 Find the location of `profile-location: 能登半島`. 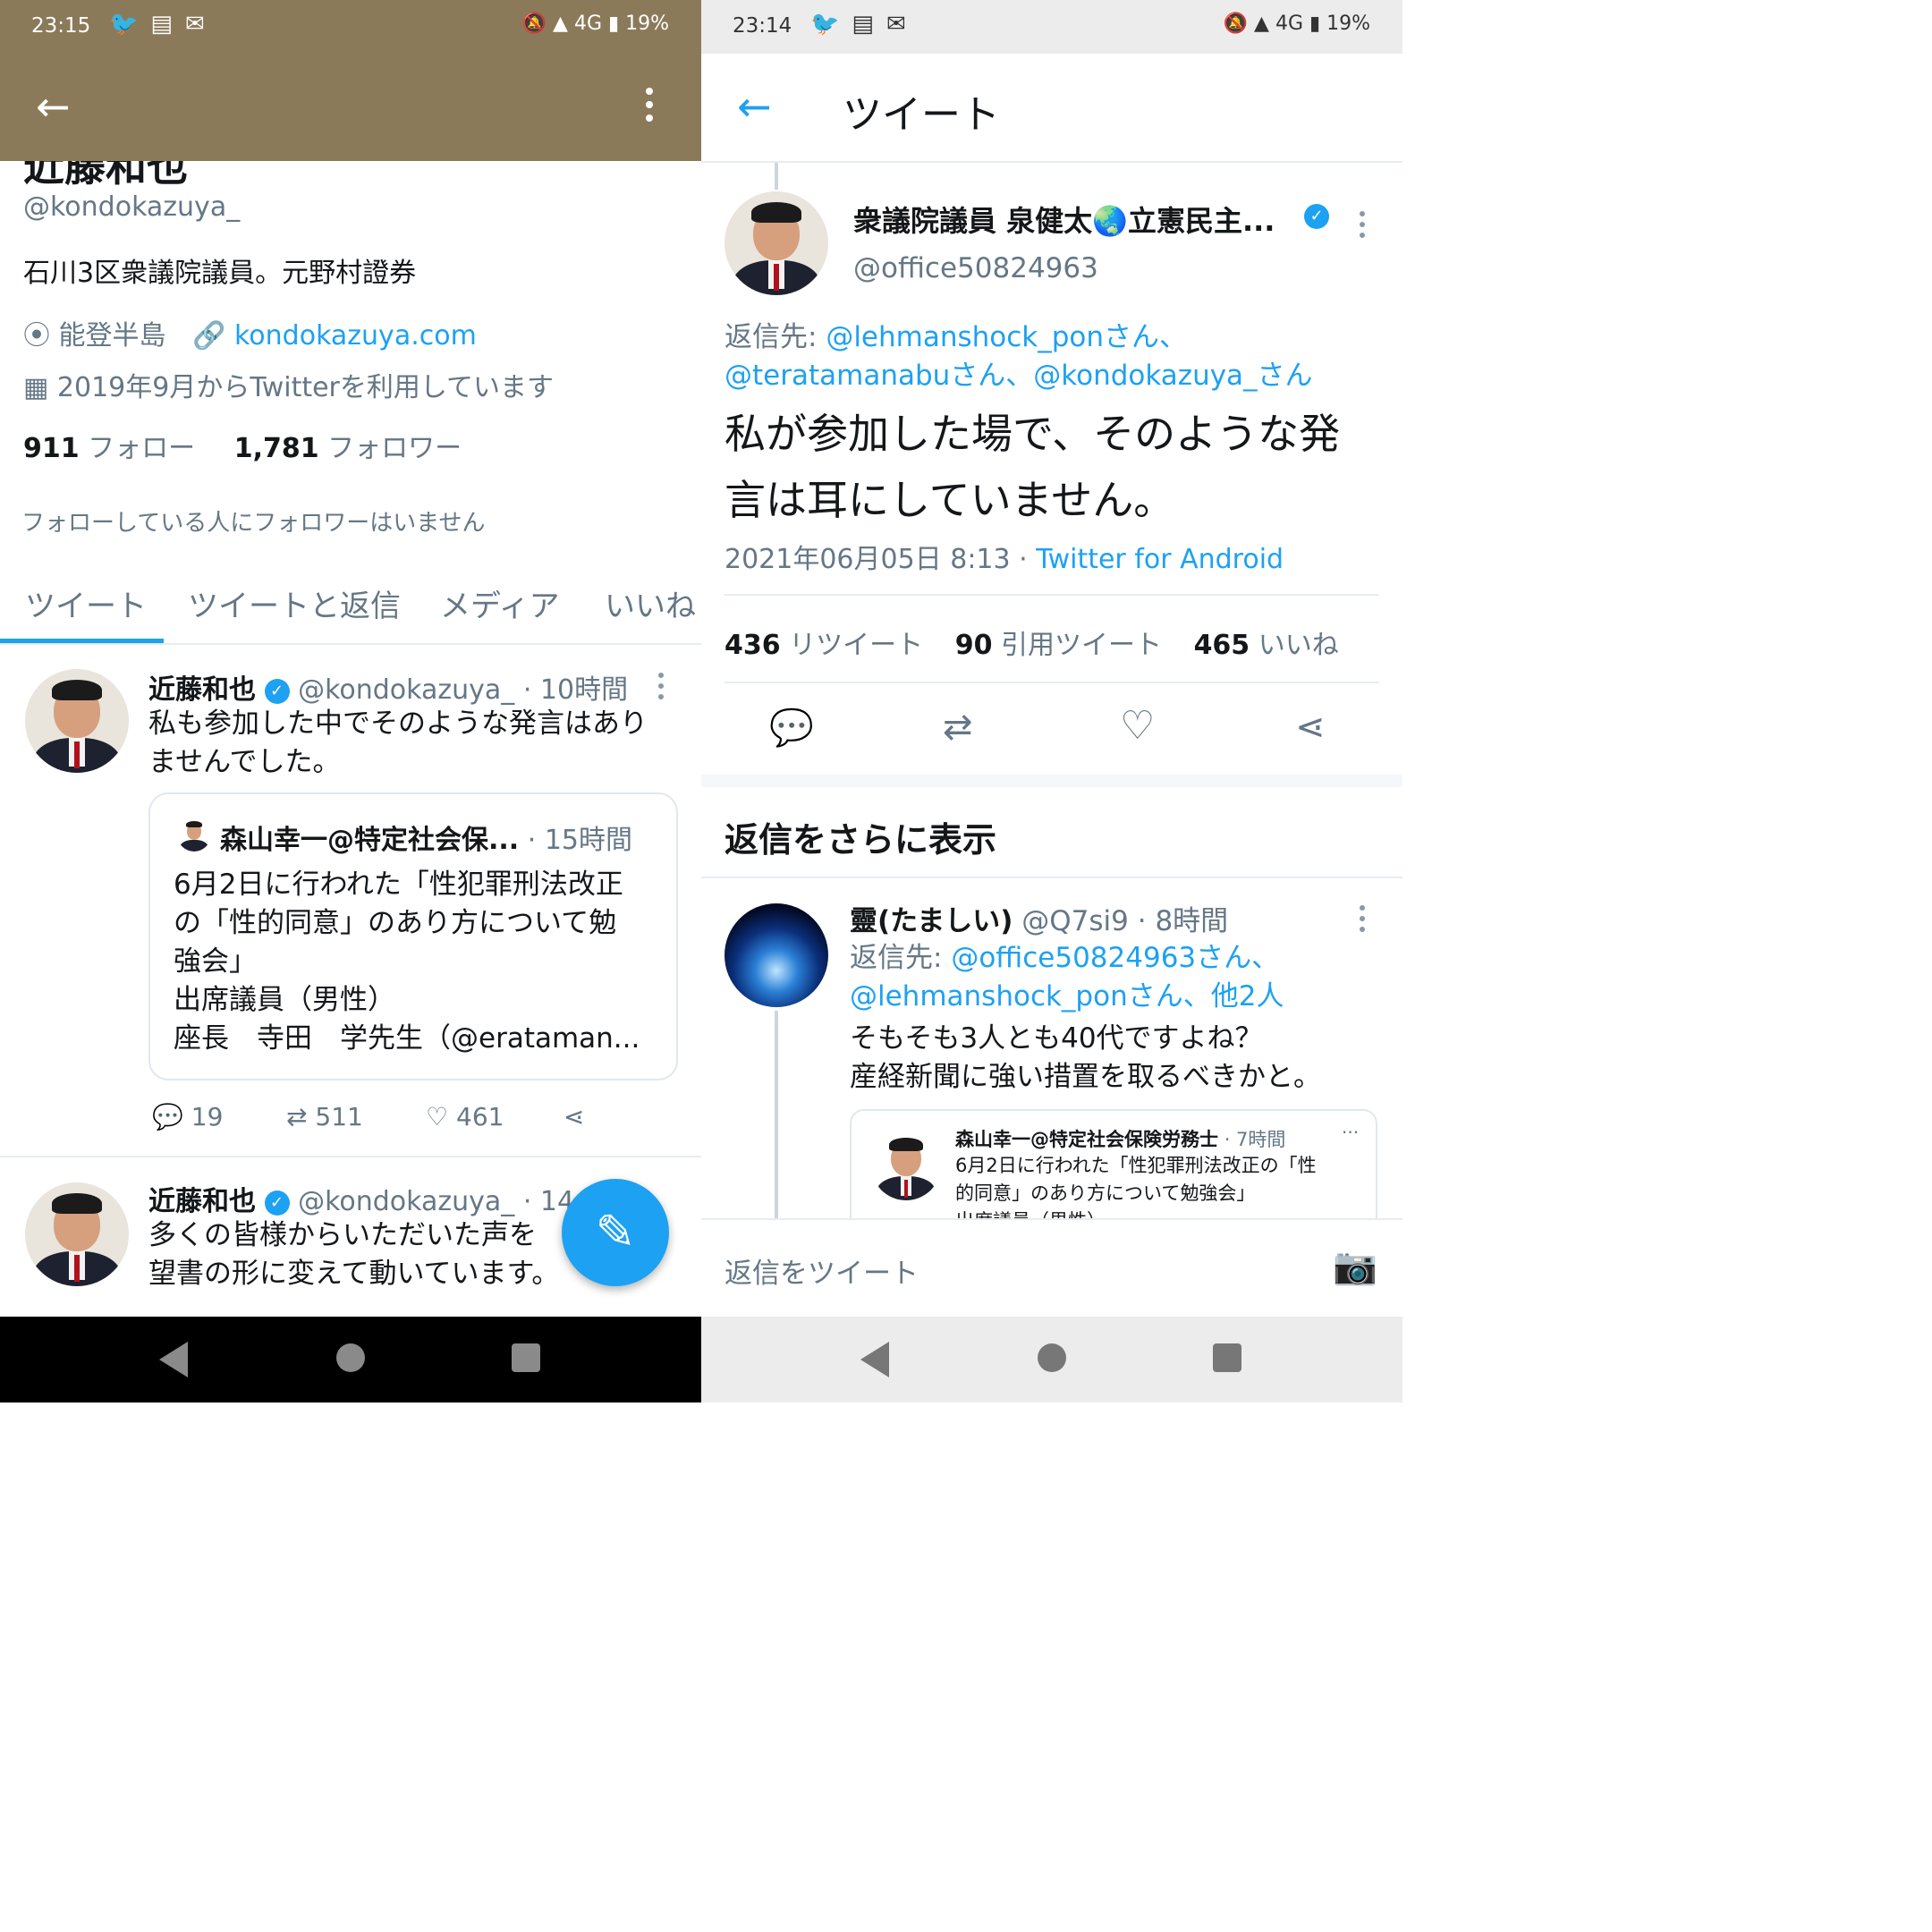

profile-location: 能登半島 is located at coordinates (112, 336).